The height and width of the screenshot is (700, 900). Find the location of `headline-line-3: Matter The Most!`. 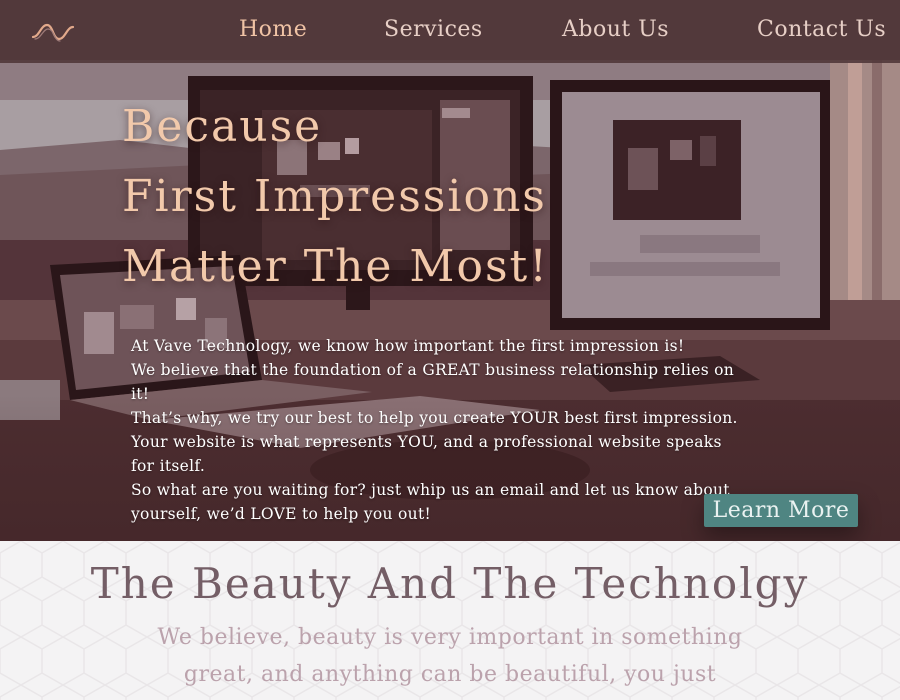

headline-line-3: Matter The Most! is located at coordinates (335, 266).